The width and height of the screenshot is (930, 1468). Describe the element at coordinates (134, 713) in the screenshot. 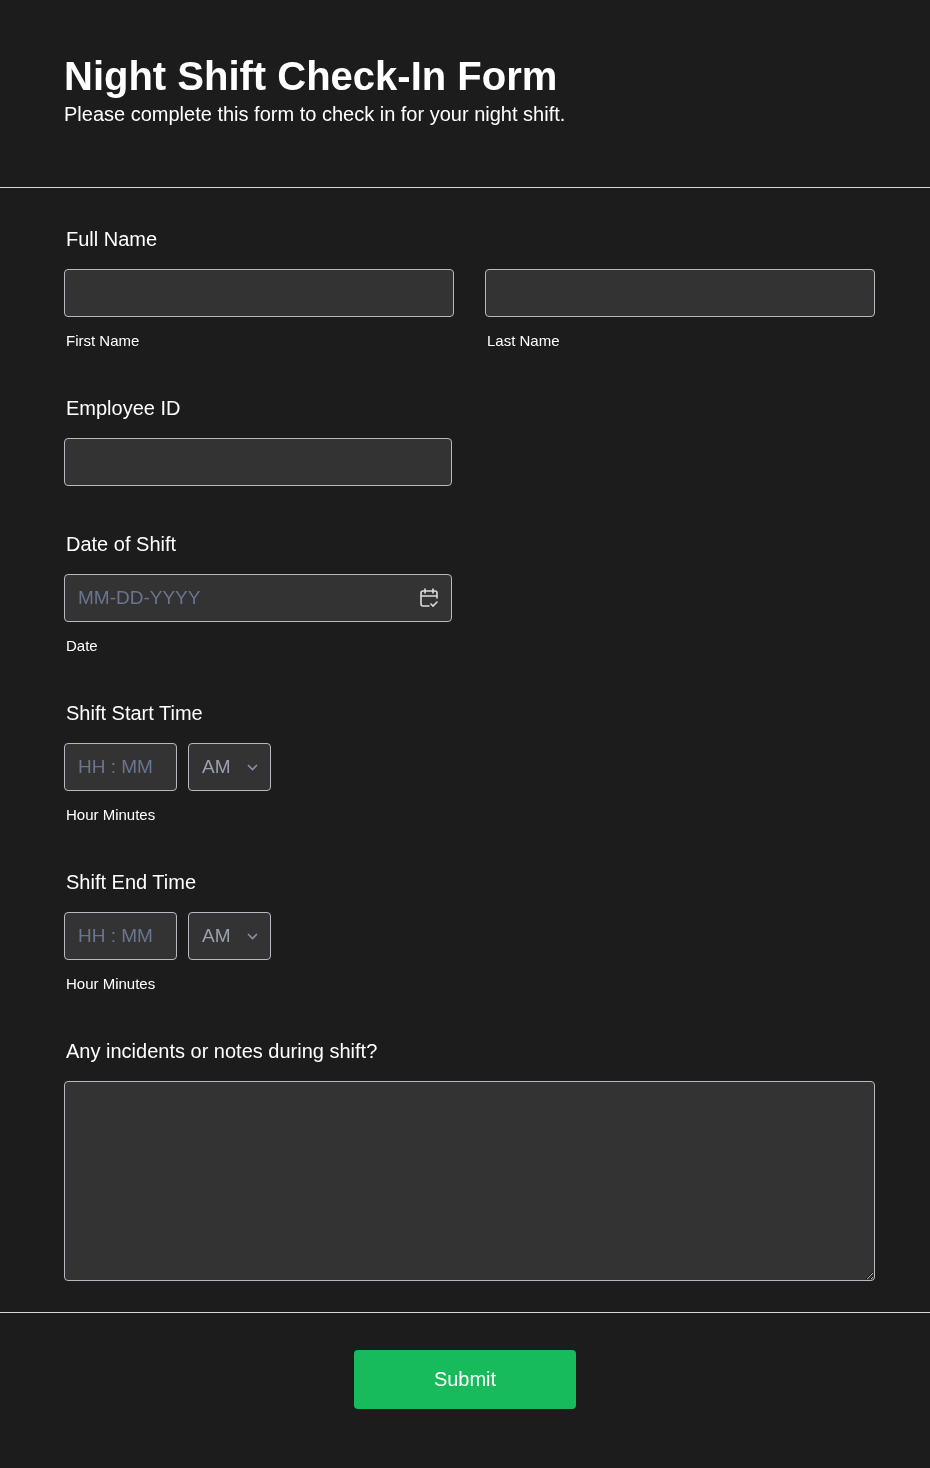

I see `field-label: Shift Start Time` at that location.